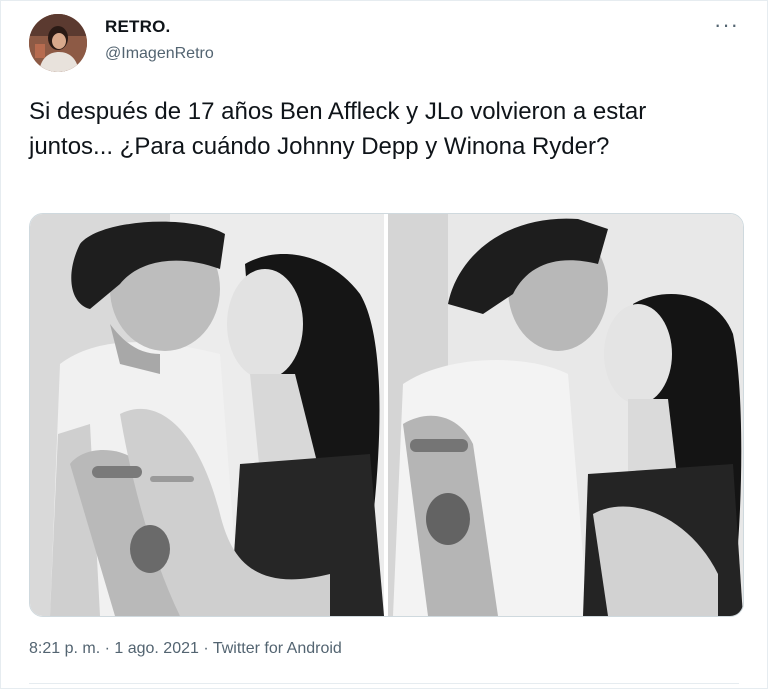 The image size is (768, 689). Describe the element at coordinates (384, 683) in the screenshot. I see `divider` at that location.